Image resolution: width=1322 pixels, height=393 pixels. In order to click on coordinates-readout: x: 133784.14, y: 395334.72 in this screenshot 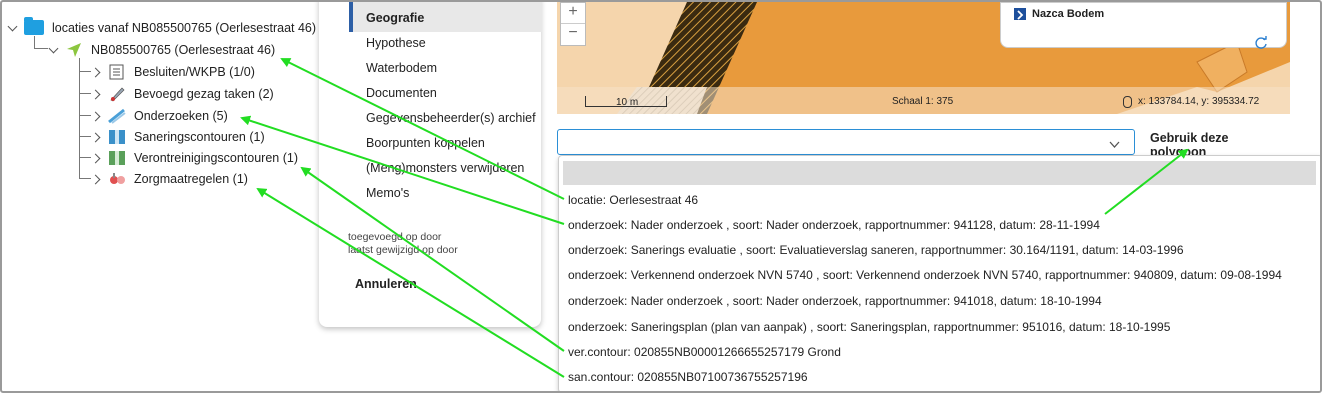, I will do `click(1199, 101)`.